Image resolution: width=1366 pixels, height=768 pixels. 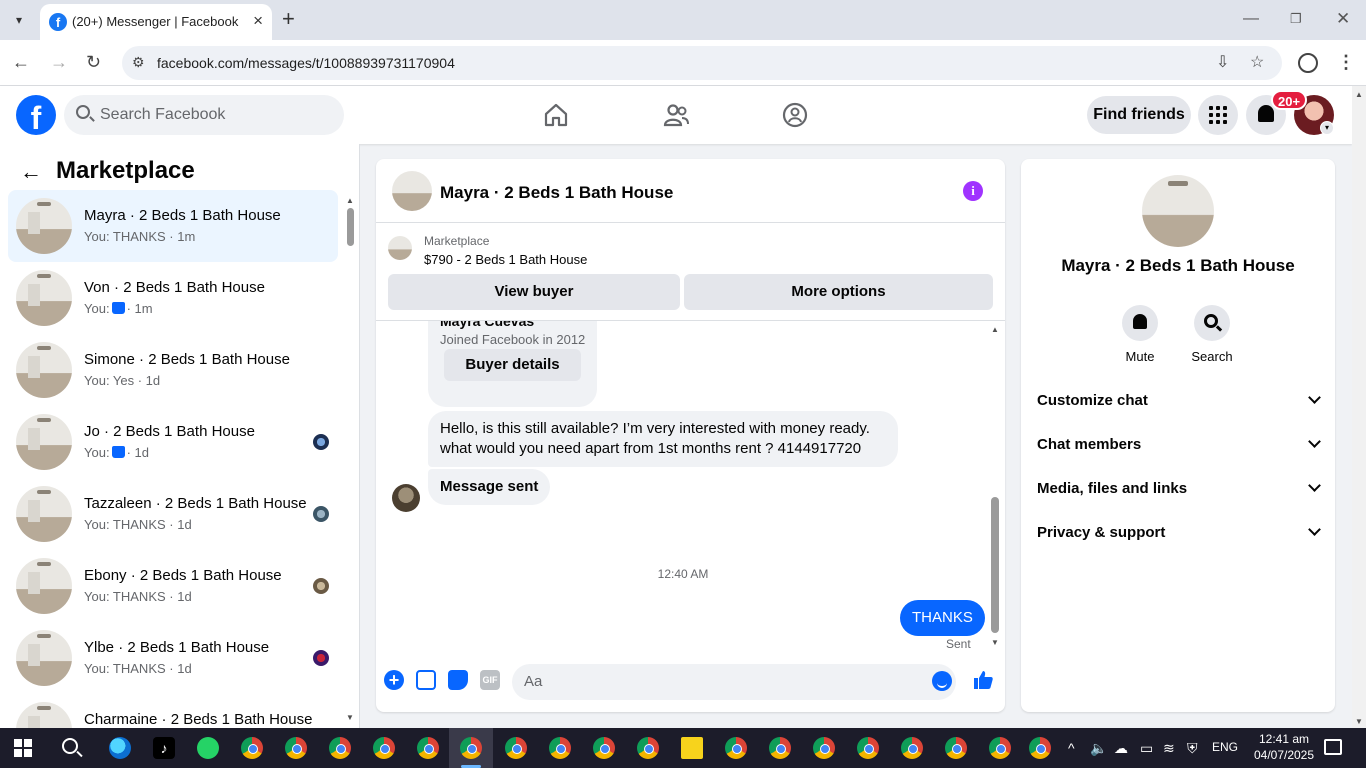 I want to click on account-chevron-down-icon: ▾, so click(x=1327, y=128).